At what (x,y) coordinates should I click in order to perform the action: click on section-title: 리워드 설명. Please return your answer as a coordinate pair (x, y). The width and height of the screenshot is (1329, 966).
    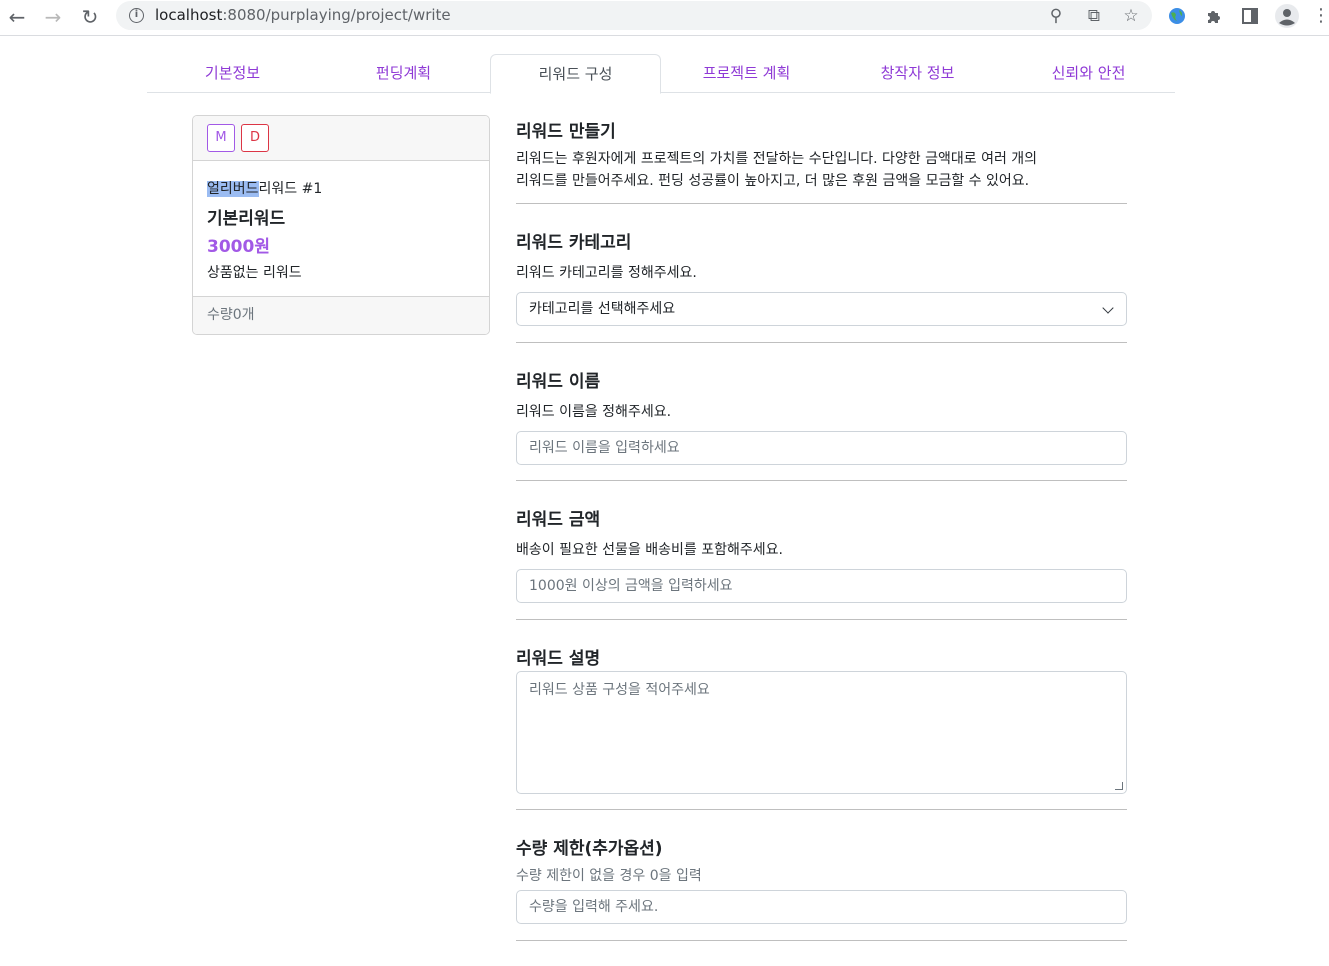
    Looking at the image, I should click on (558, 659).